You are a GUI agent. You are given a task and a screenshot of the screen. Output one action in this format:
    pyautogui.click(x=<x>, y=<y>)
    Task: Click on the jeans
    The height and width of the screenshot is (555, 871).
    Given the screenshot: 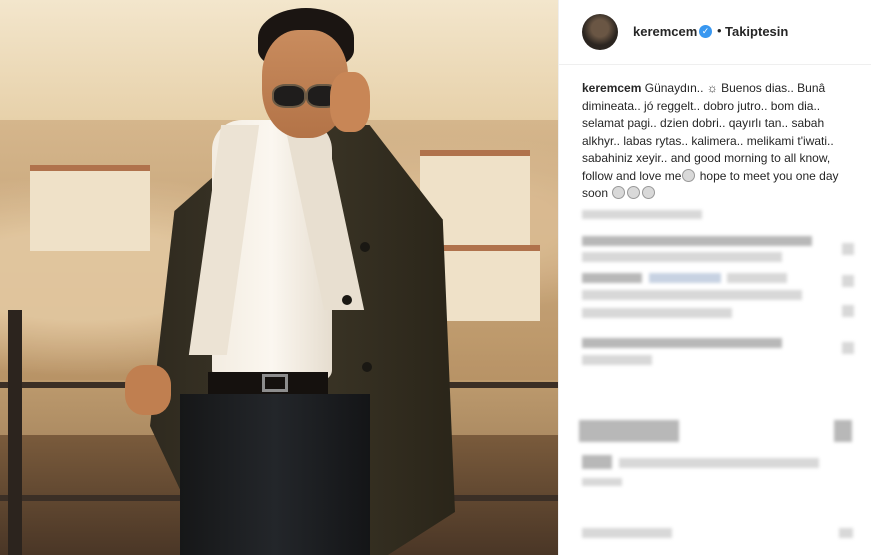 What is the action you would take?
    pyautogui.click(x=275, y=474)
    